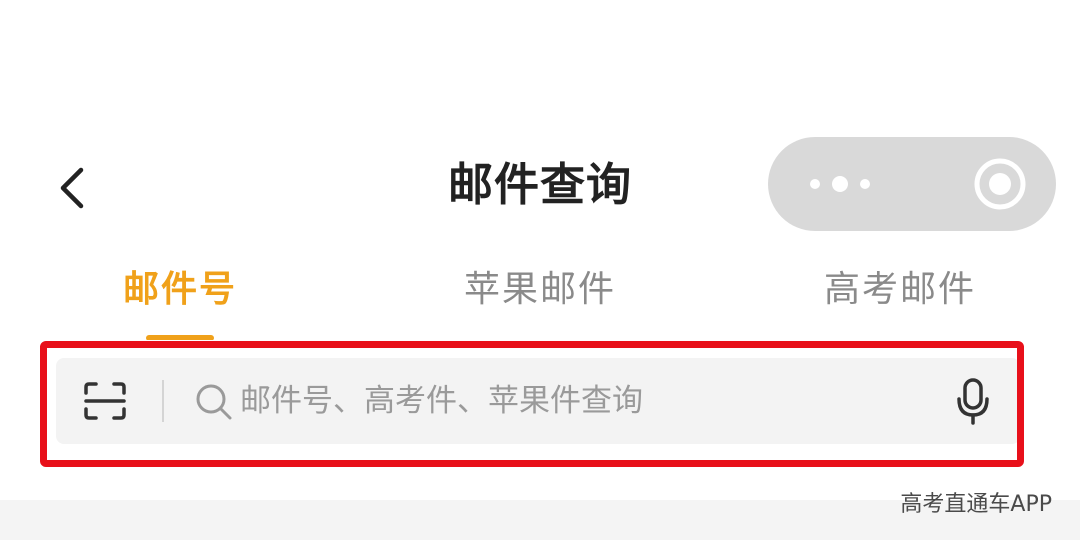  What do you see at coordinates (214, 402) in the screenshot?
I see `search-icon` at bounding box center [214, 402].